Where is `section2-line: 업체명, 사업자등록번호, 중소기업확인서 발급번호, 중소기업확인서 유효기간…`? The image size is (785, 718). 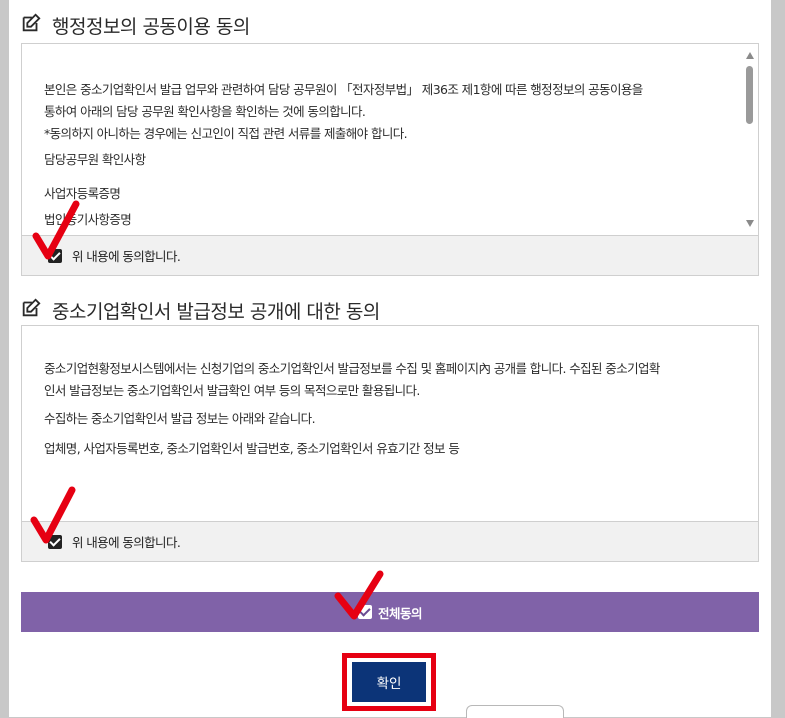 section2-line: 업체명, 사업자등록번호, 중소기업확인서 발급번호, 중소기업확인서 유효기간… is located at coordinates (252, 448).